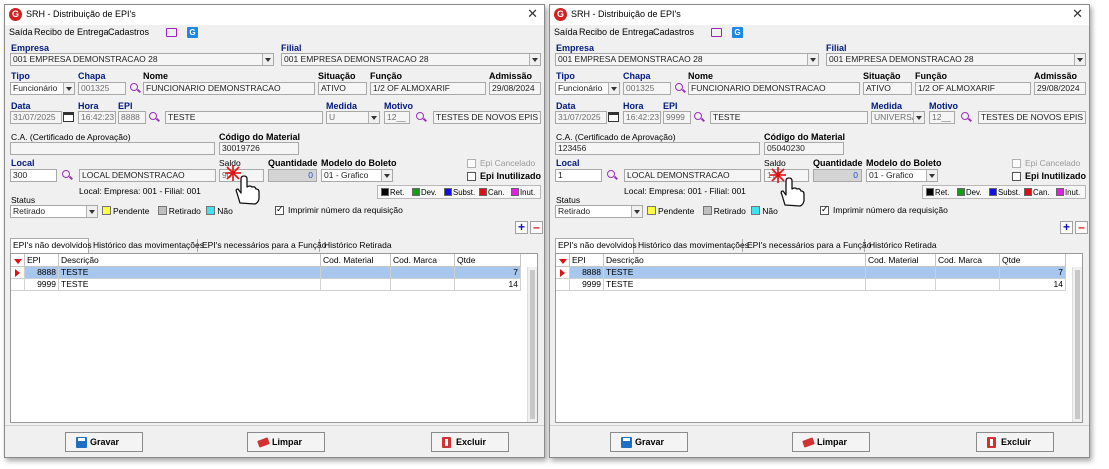  I want to click on local-code-field: 1, so click(578, 175).